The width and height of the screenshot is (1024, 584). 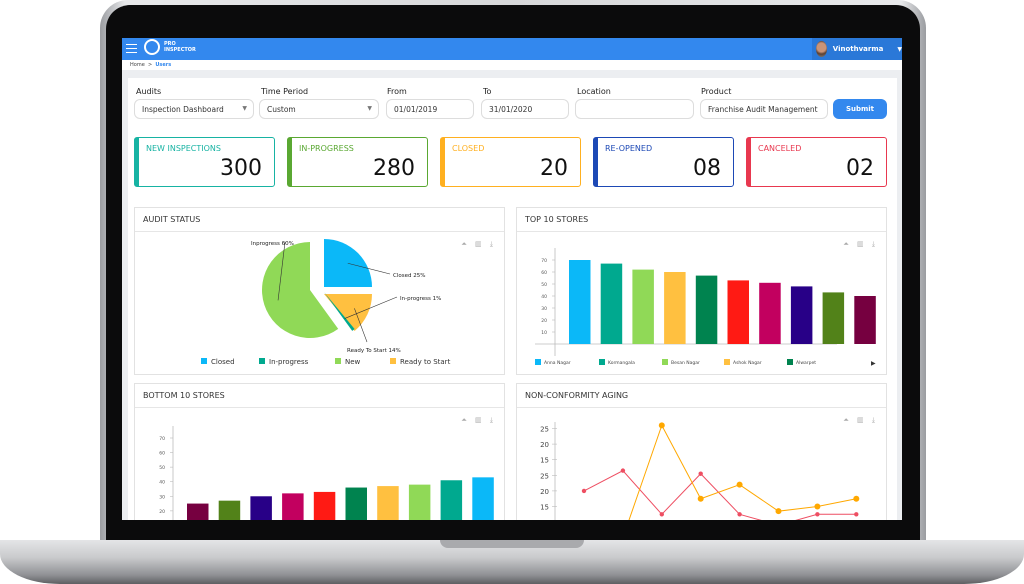 What do you see at coordinates (281, 109) in the screenshot?
I see `time-period-value: Custom` at bounding box center [281, 109].